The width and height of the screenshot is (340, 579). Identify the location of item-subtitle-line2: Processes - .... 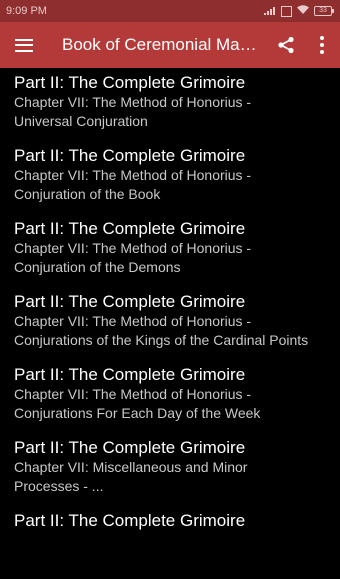
(59, 486).